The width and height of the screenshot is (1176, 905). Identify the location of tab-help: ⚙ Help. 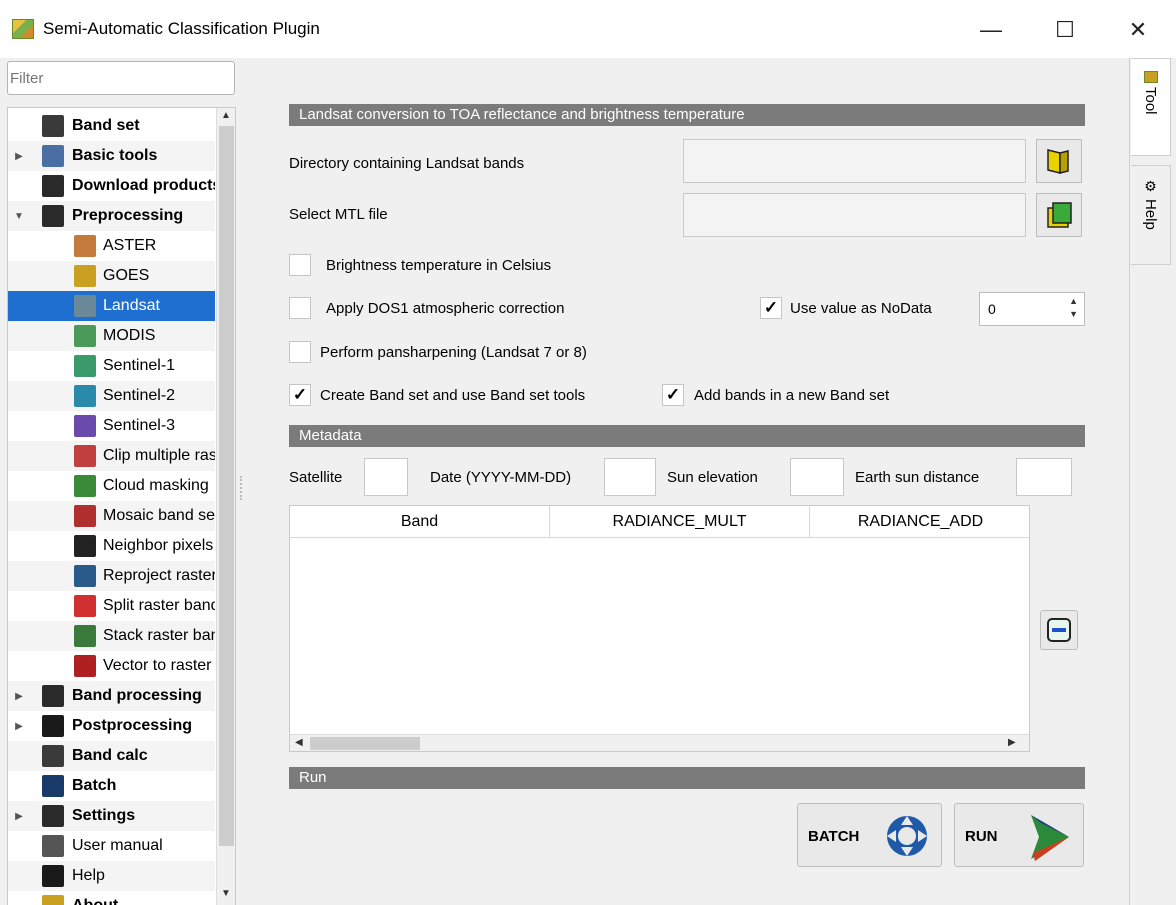
(1151, 215).